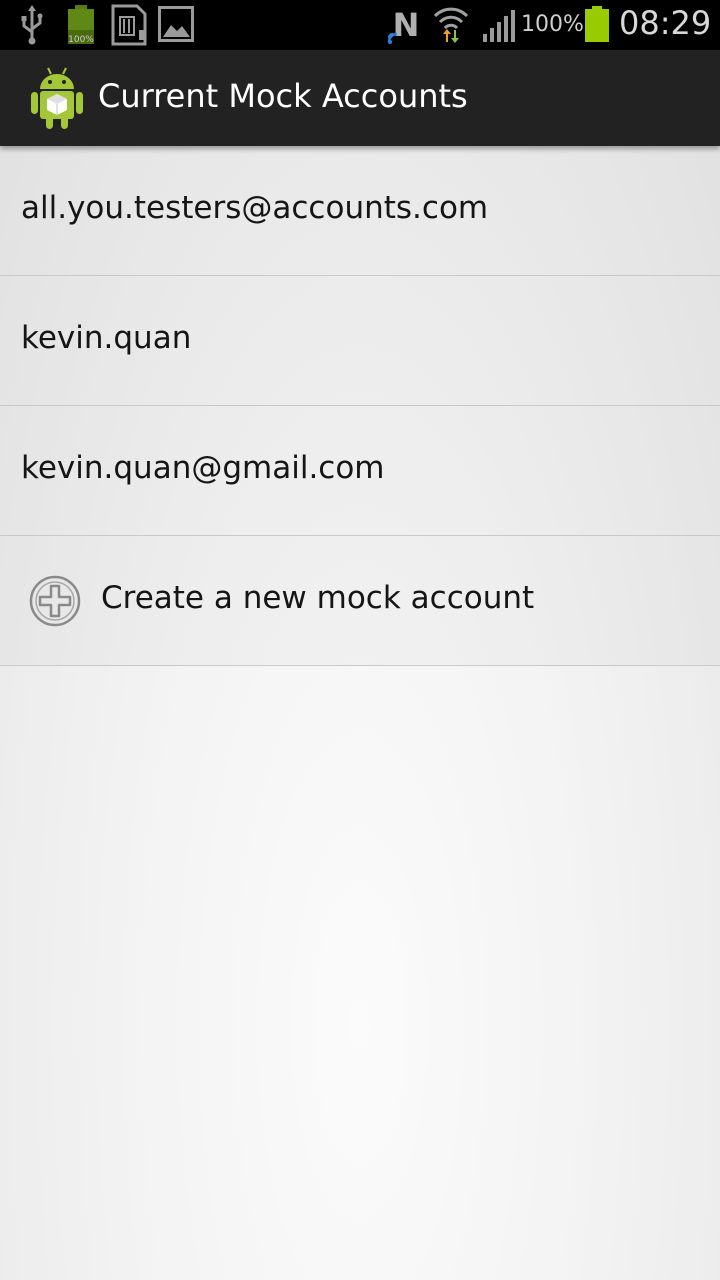 This screenshot has height=1280, width=720. Describe the element at coordinates (55, 601) in the screenshot. I see `add-circle-icon` at that location.